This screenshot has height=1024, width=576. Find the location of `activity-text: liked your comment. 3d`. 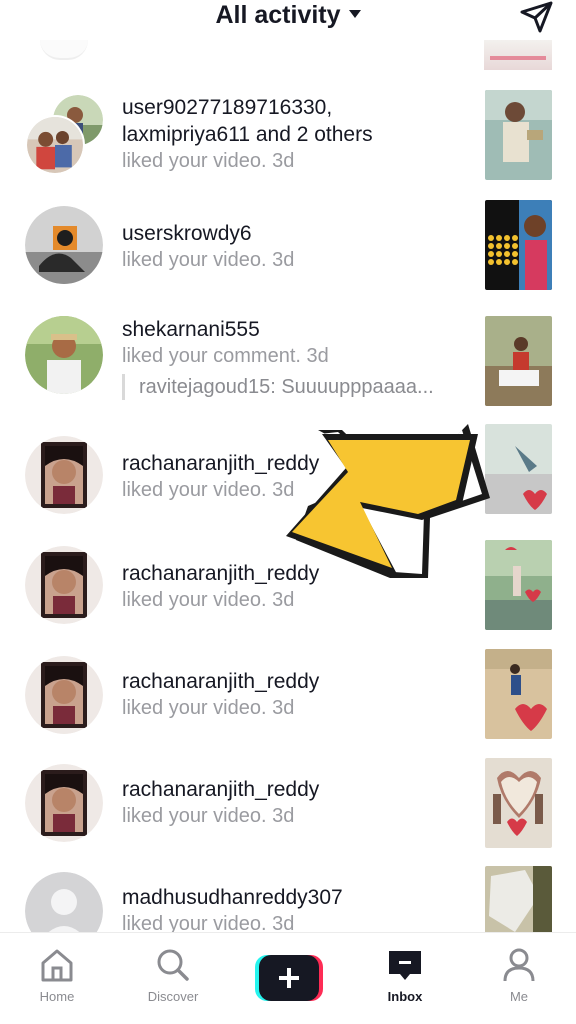

activity-text: liked your comment. 3d is located at coordinates (297, 356).